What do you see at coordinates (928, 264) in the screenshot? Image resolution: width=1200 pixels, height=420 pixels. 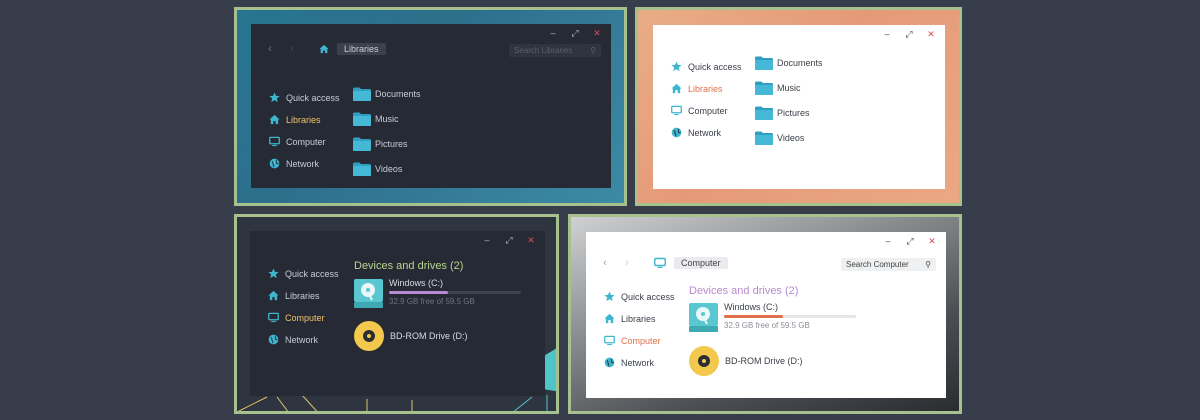 I see `search-icon: ⚲` at bounding box center [928, 264].